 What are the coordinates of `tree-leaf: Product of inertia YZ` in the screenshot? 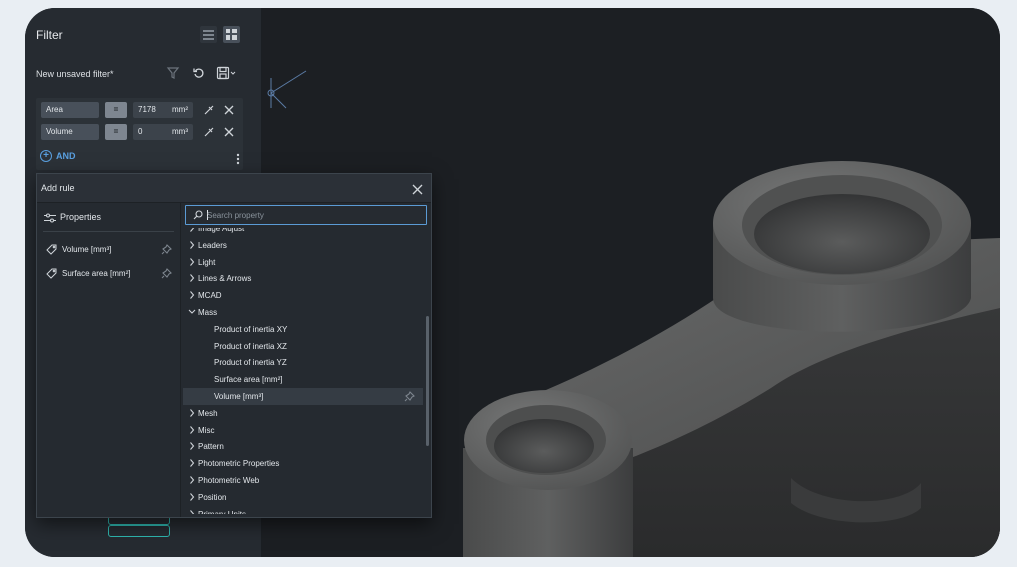 It's located at (303, 362).